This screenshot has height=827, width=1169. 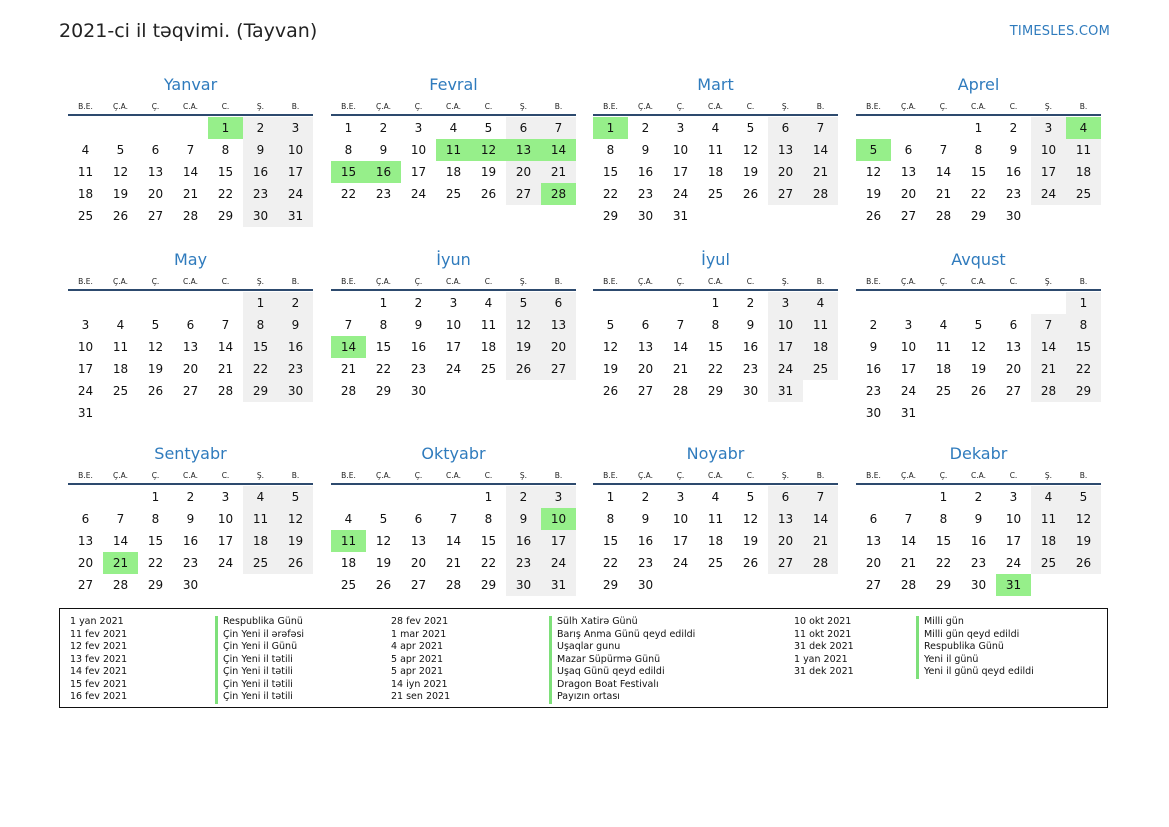 I want to click on legend-date: 14 fev 2021, so click(x=99, y=671).